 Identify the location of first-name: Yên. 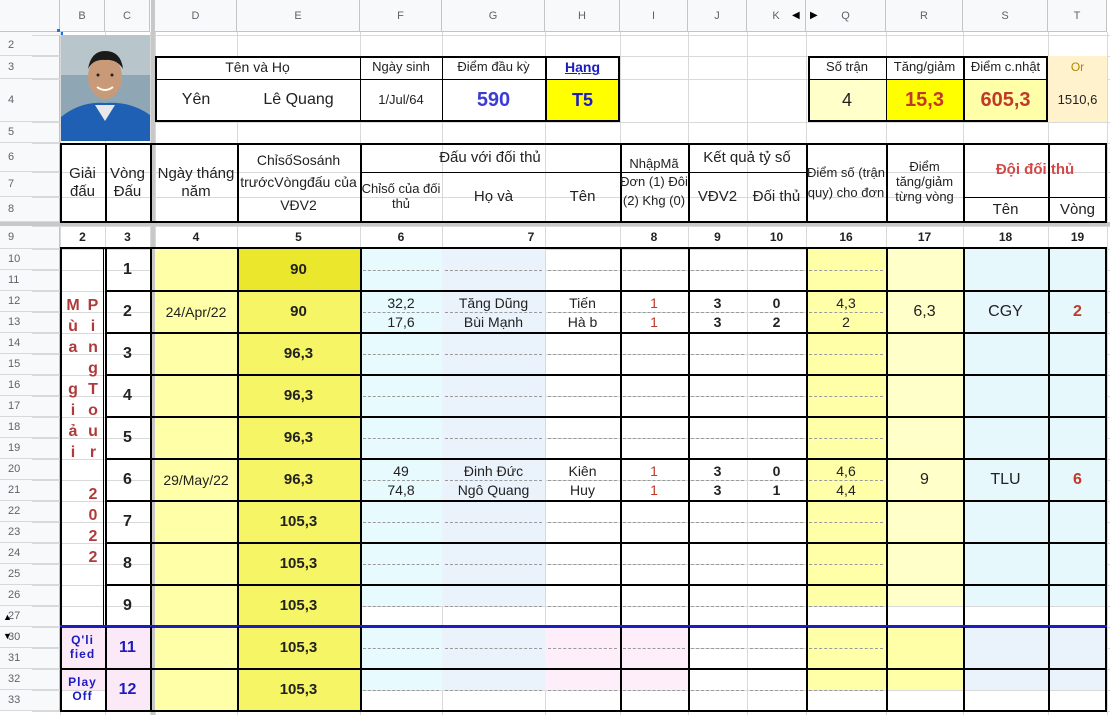
(196, 100).